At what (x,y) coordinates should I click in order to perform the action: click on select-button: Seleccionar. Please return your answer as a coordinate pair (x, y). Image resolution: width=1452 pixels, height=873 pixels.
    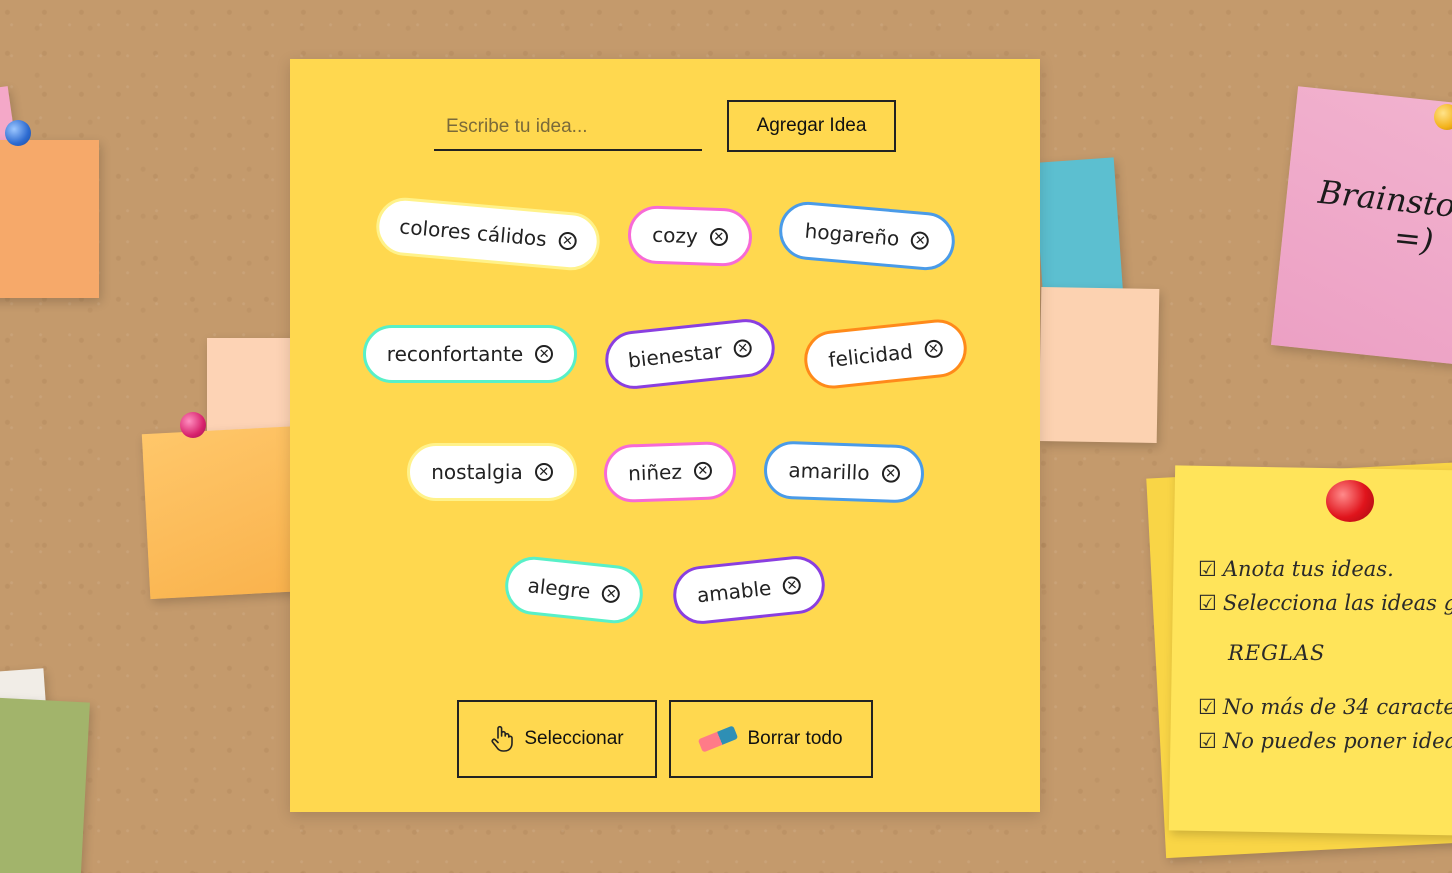
    Looking at the image, I should click on (557, 739).